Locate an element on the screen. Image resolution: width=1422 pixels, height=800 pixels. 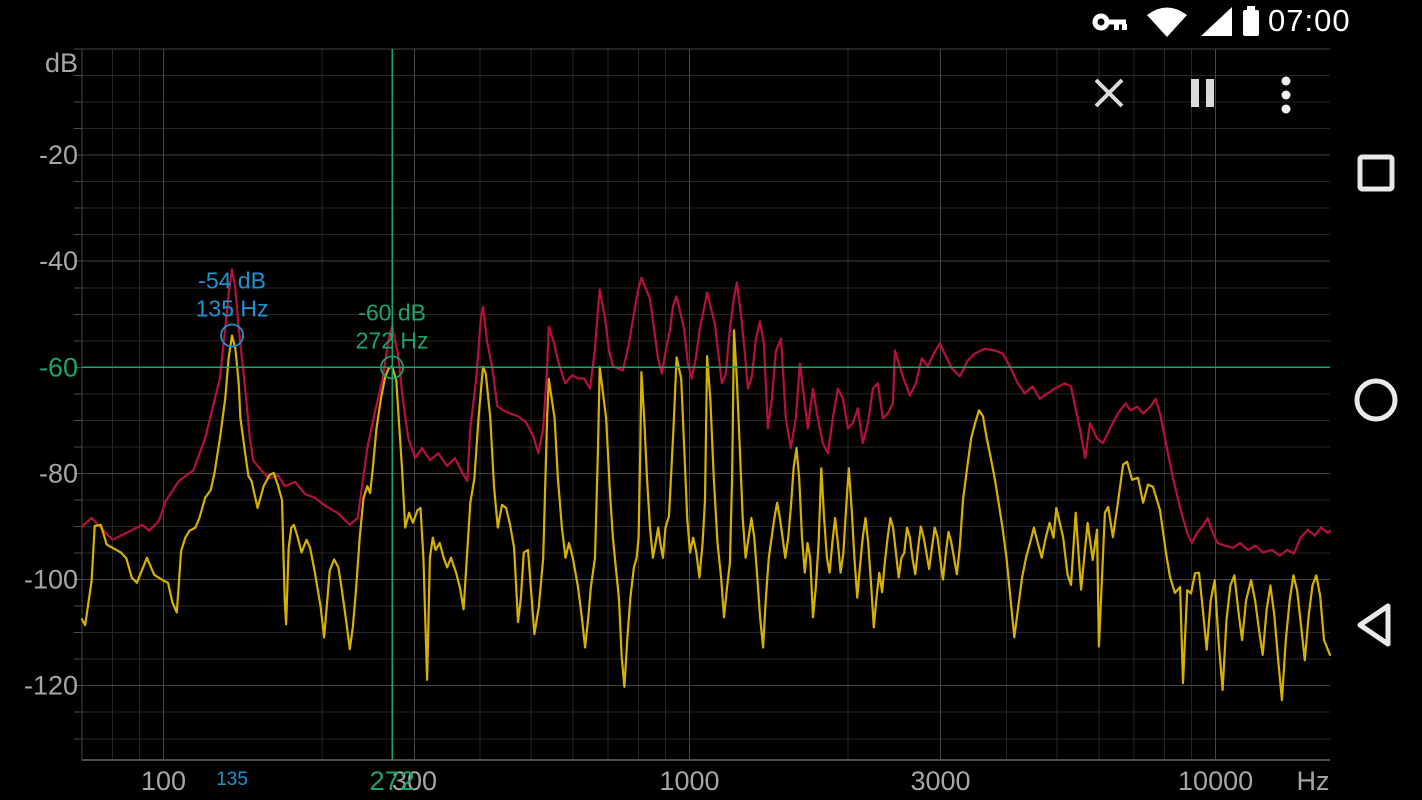
kebab-menu-icon is located at coordinates (1286, 95).